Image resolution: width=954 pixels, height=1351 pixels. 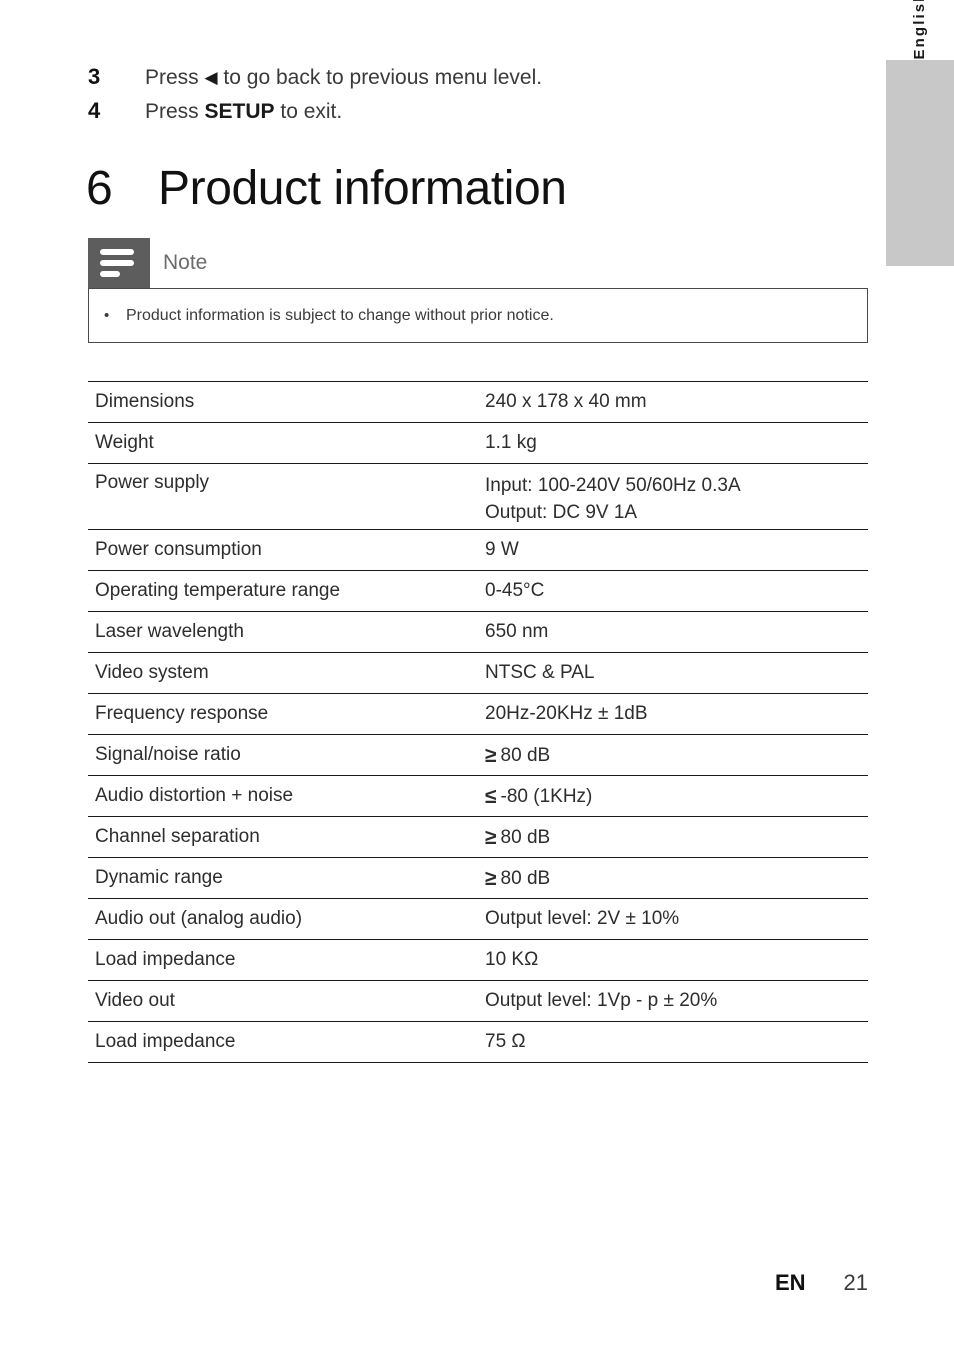 I want to click on table-row: Signal/noise ratio ≥80 dB, so click(x=478, y=755).